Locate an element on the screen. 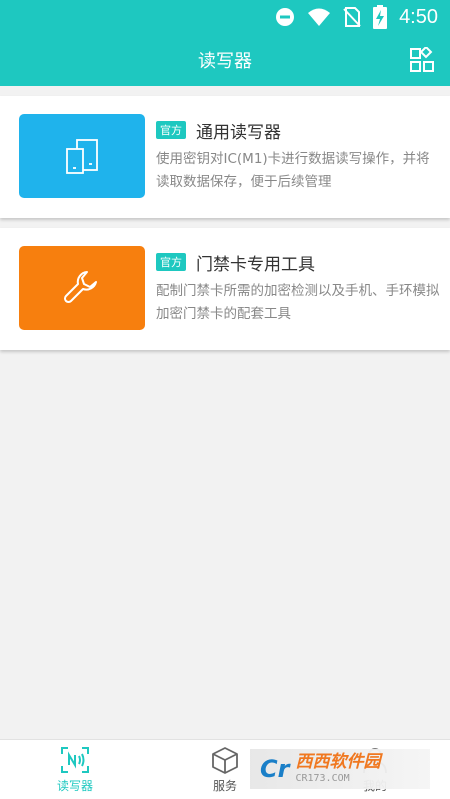  card-reader-thumbnail is located at coordinates (82, 156).